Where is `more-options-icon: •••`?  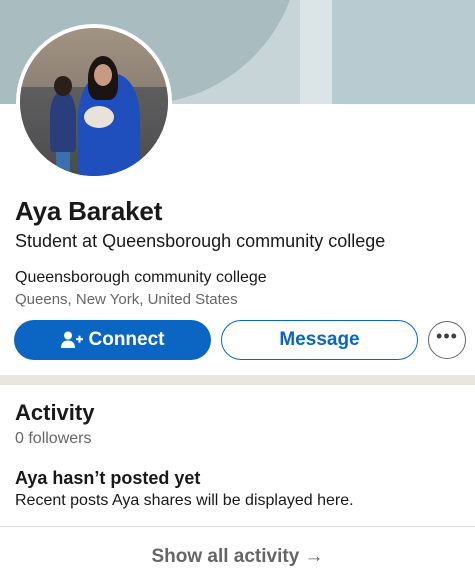 more-options-icon: ••• is located at coordinates (447, 336).